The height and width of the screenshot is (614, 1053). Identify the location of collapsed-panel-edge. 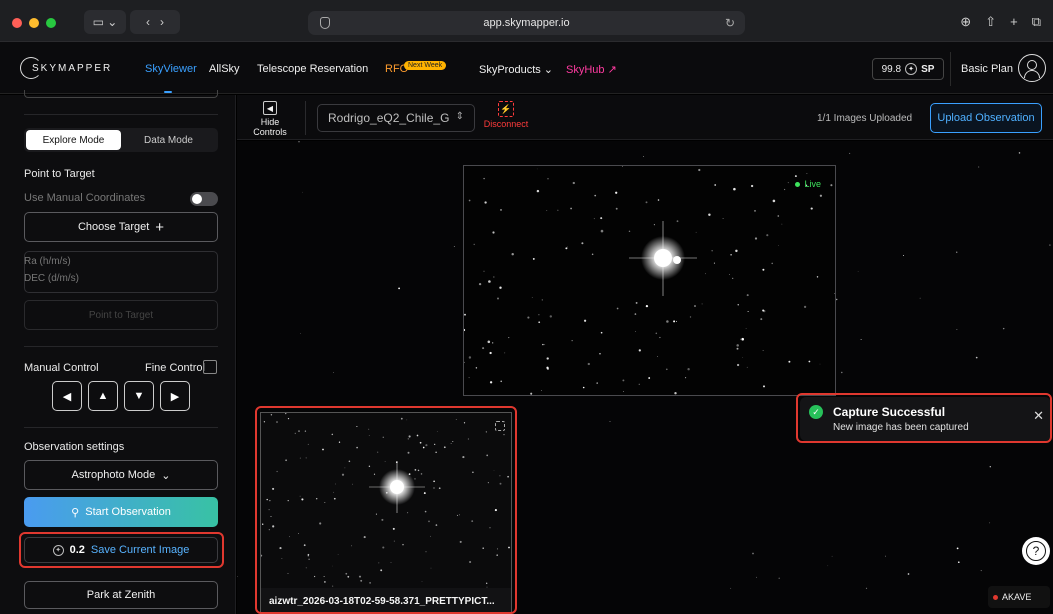
(121, 94).